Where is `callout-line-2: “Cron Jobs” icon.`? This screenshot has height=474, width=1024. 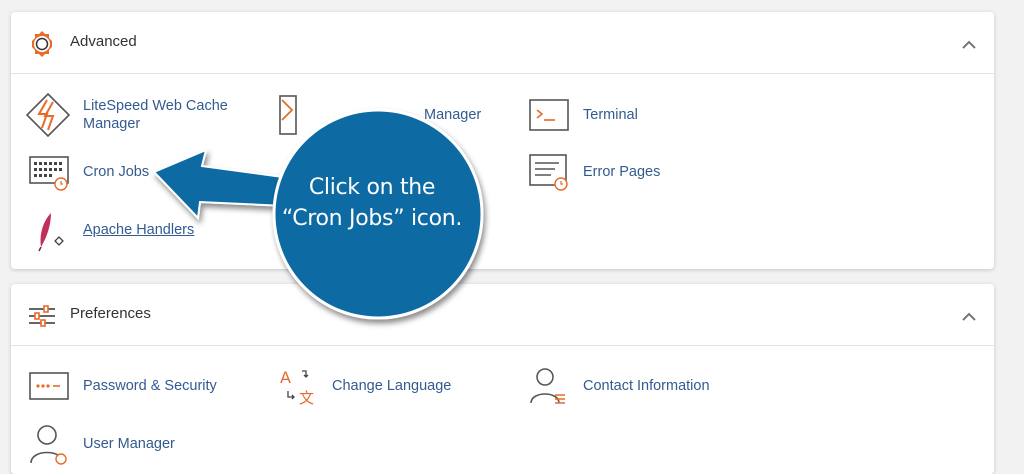
callout-line-2: “Cron Jobs” icon. is located at coordinates (372, 218).